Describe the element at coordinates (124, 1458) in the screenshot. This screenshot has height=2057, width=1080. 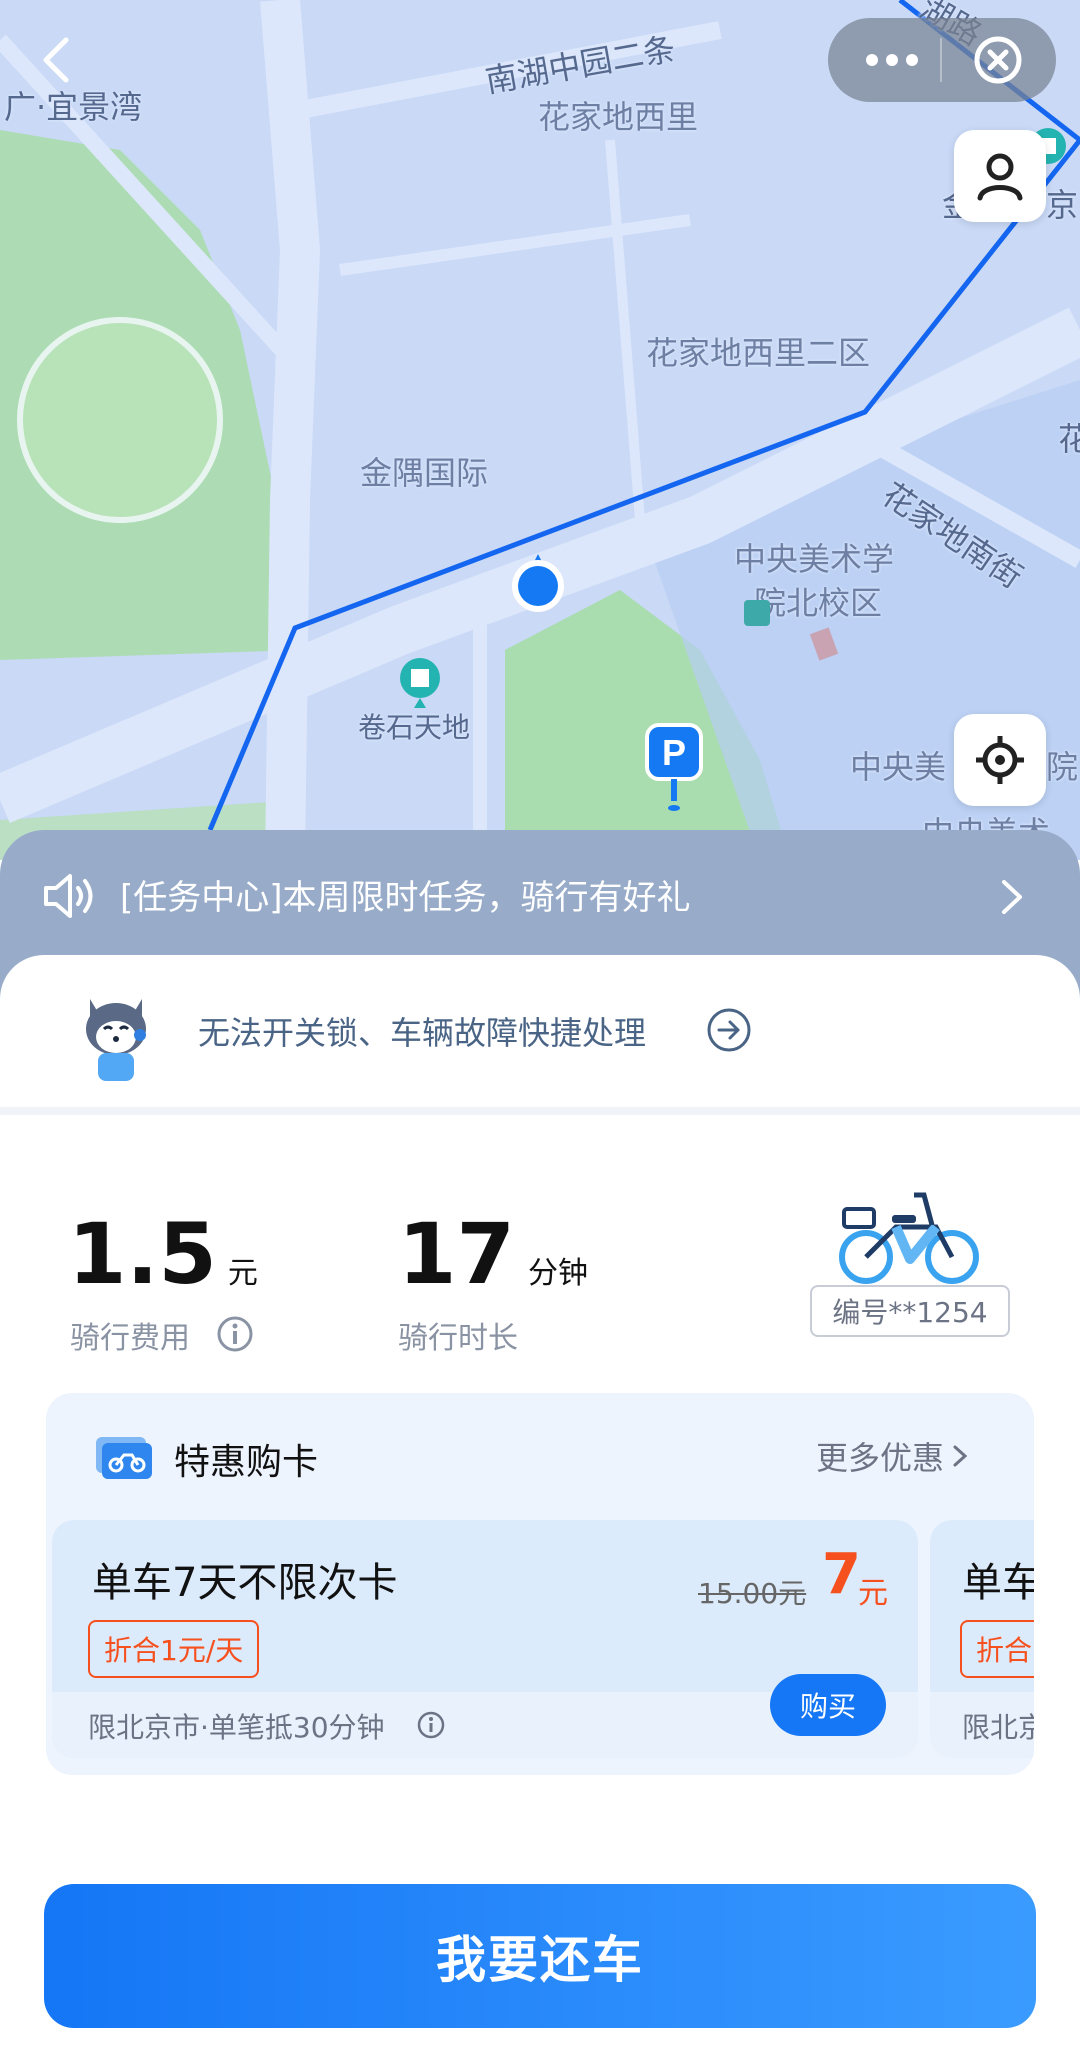
I see `card-icon` at that location.